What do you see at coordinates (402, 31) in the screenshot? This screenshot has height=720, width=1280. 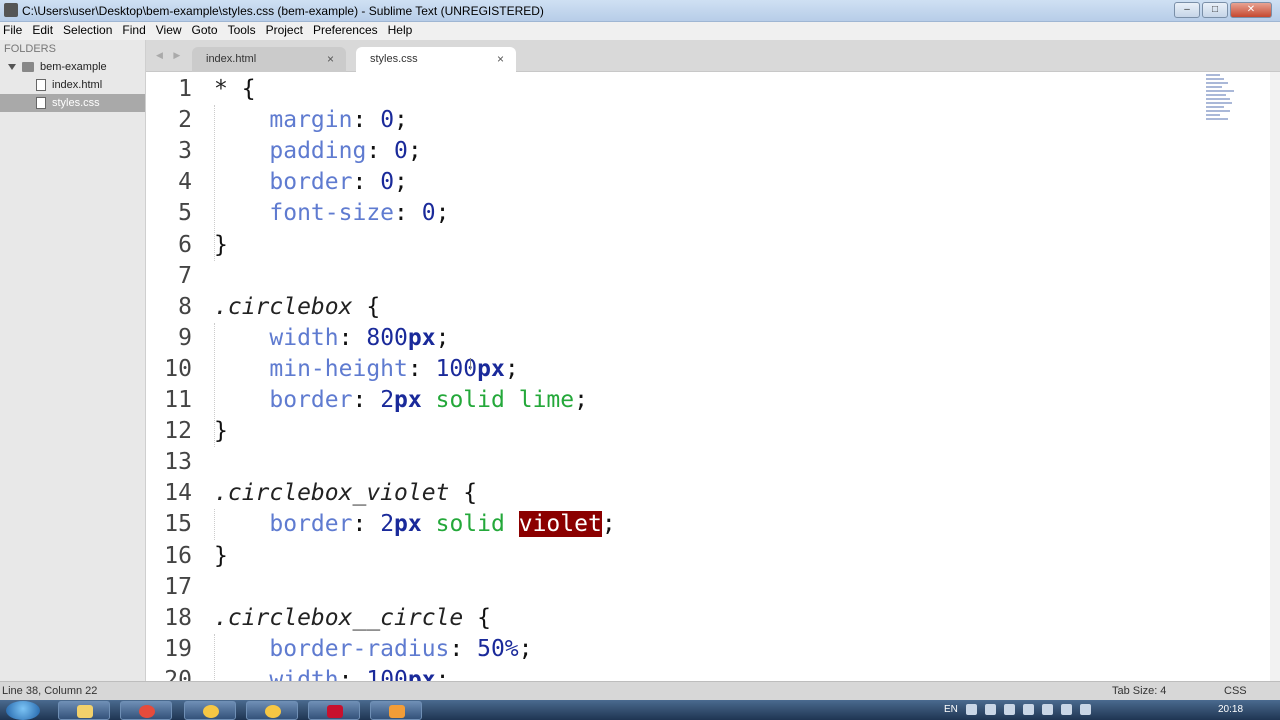 I see `menu-item-help: Help` at bounding box center [402, 31].